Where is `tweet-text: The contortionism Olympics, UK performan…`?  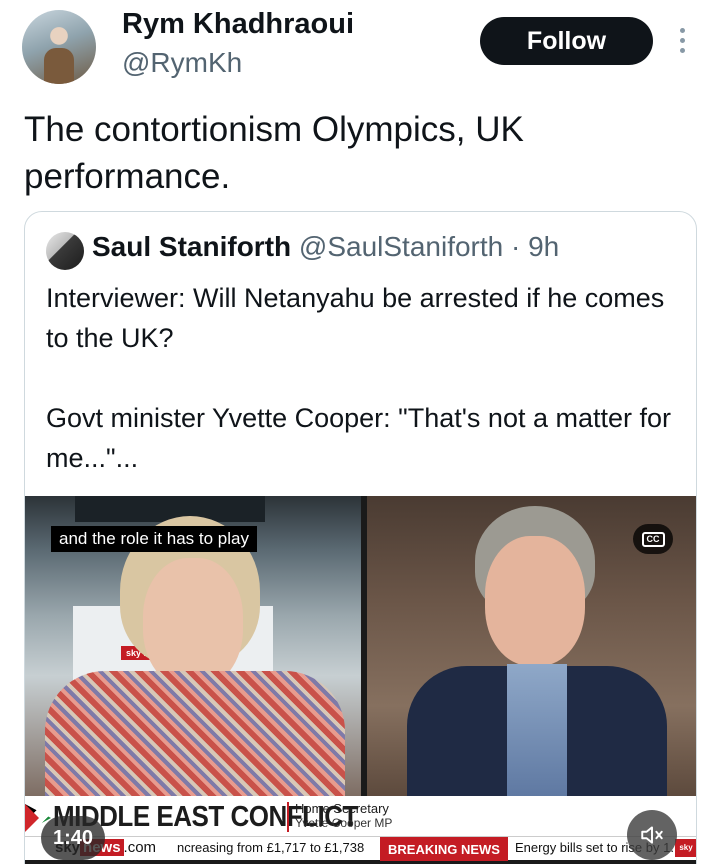
tweet-text: The contortionism Olympics, UK performan… is located at coordinates (274, 153).